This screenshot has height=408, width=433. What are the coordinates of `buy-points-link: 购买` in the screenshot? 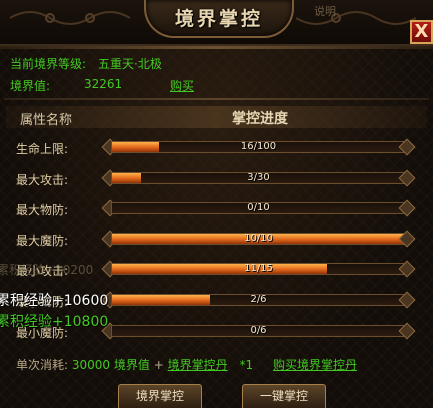 It's located at (182, 85).